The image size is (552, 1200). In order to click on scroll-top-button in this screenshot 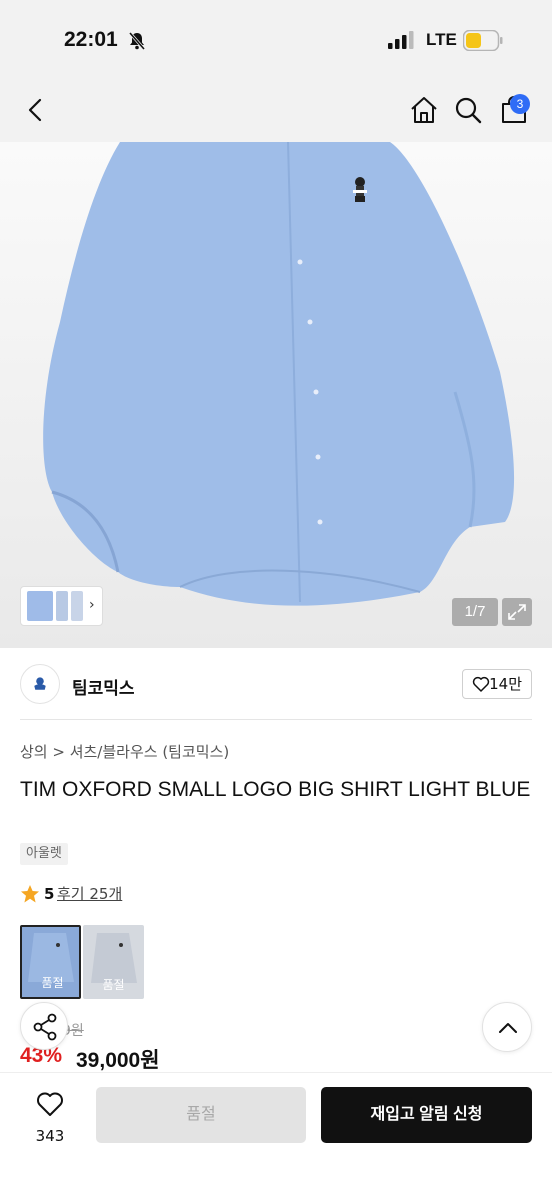, I will do `click(507, 1027)`.